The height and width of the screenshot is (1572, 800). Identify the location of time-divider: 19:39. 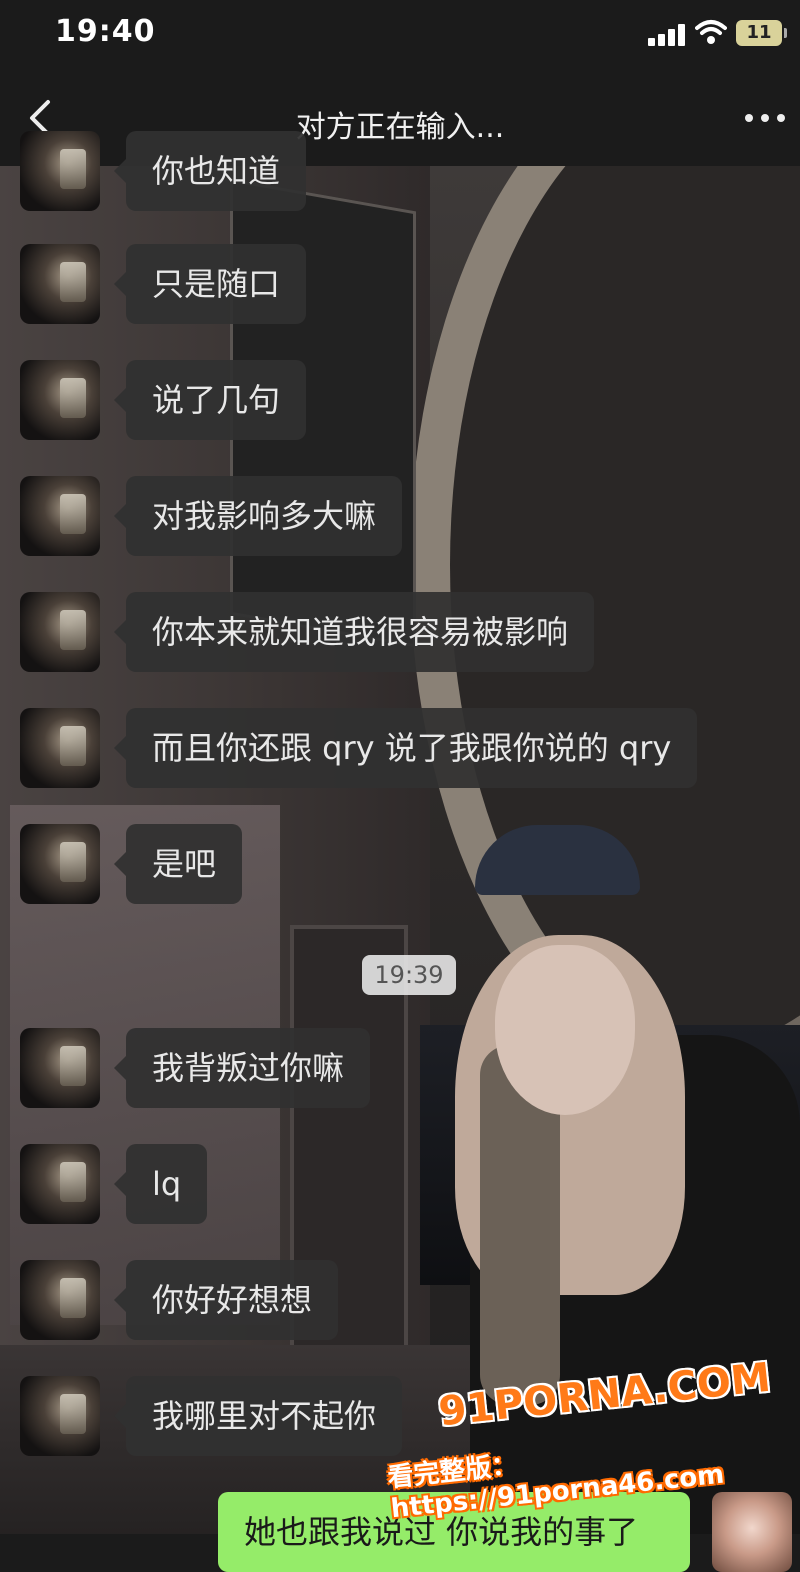
(409, 975).